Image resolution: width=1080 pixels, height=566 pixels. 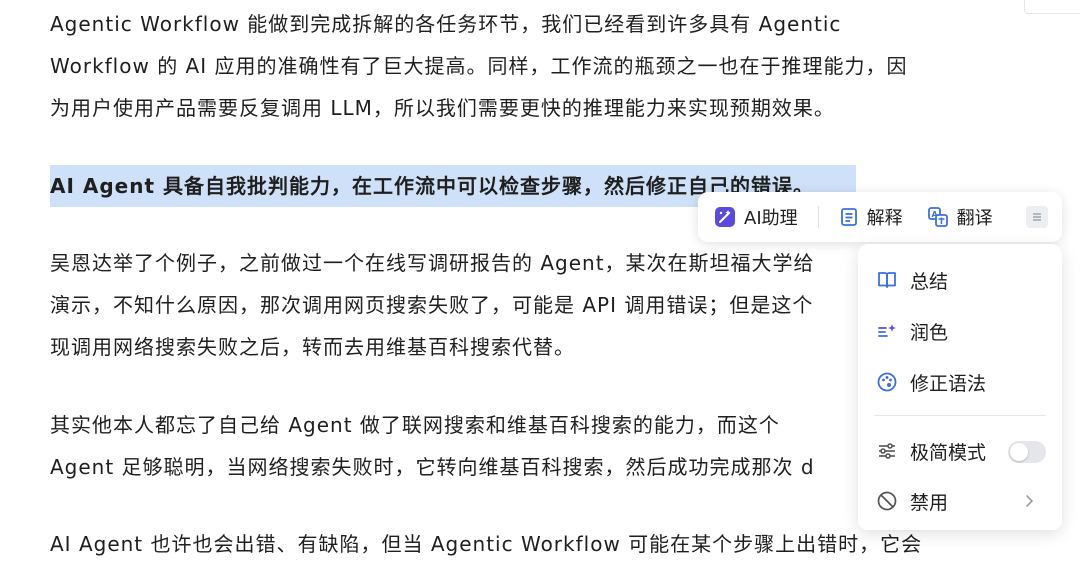 I want to click on chevron-right-icon, so click(x=1029, y=501).